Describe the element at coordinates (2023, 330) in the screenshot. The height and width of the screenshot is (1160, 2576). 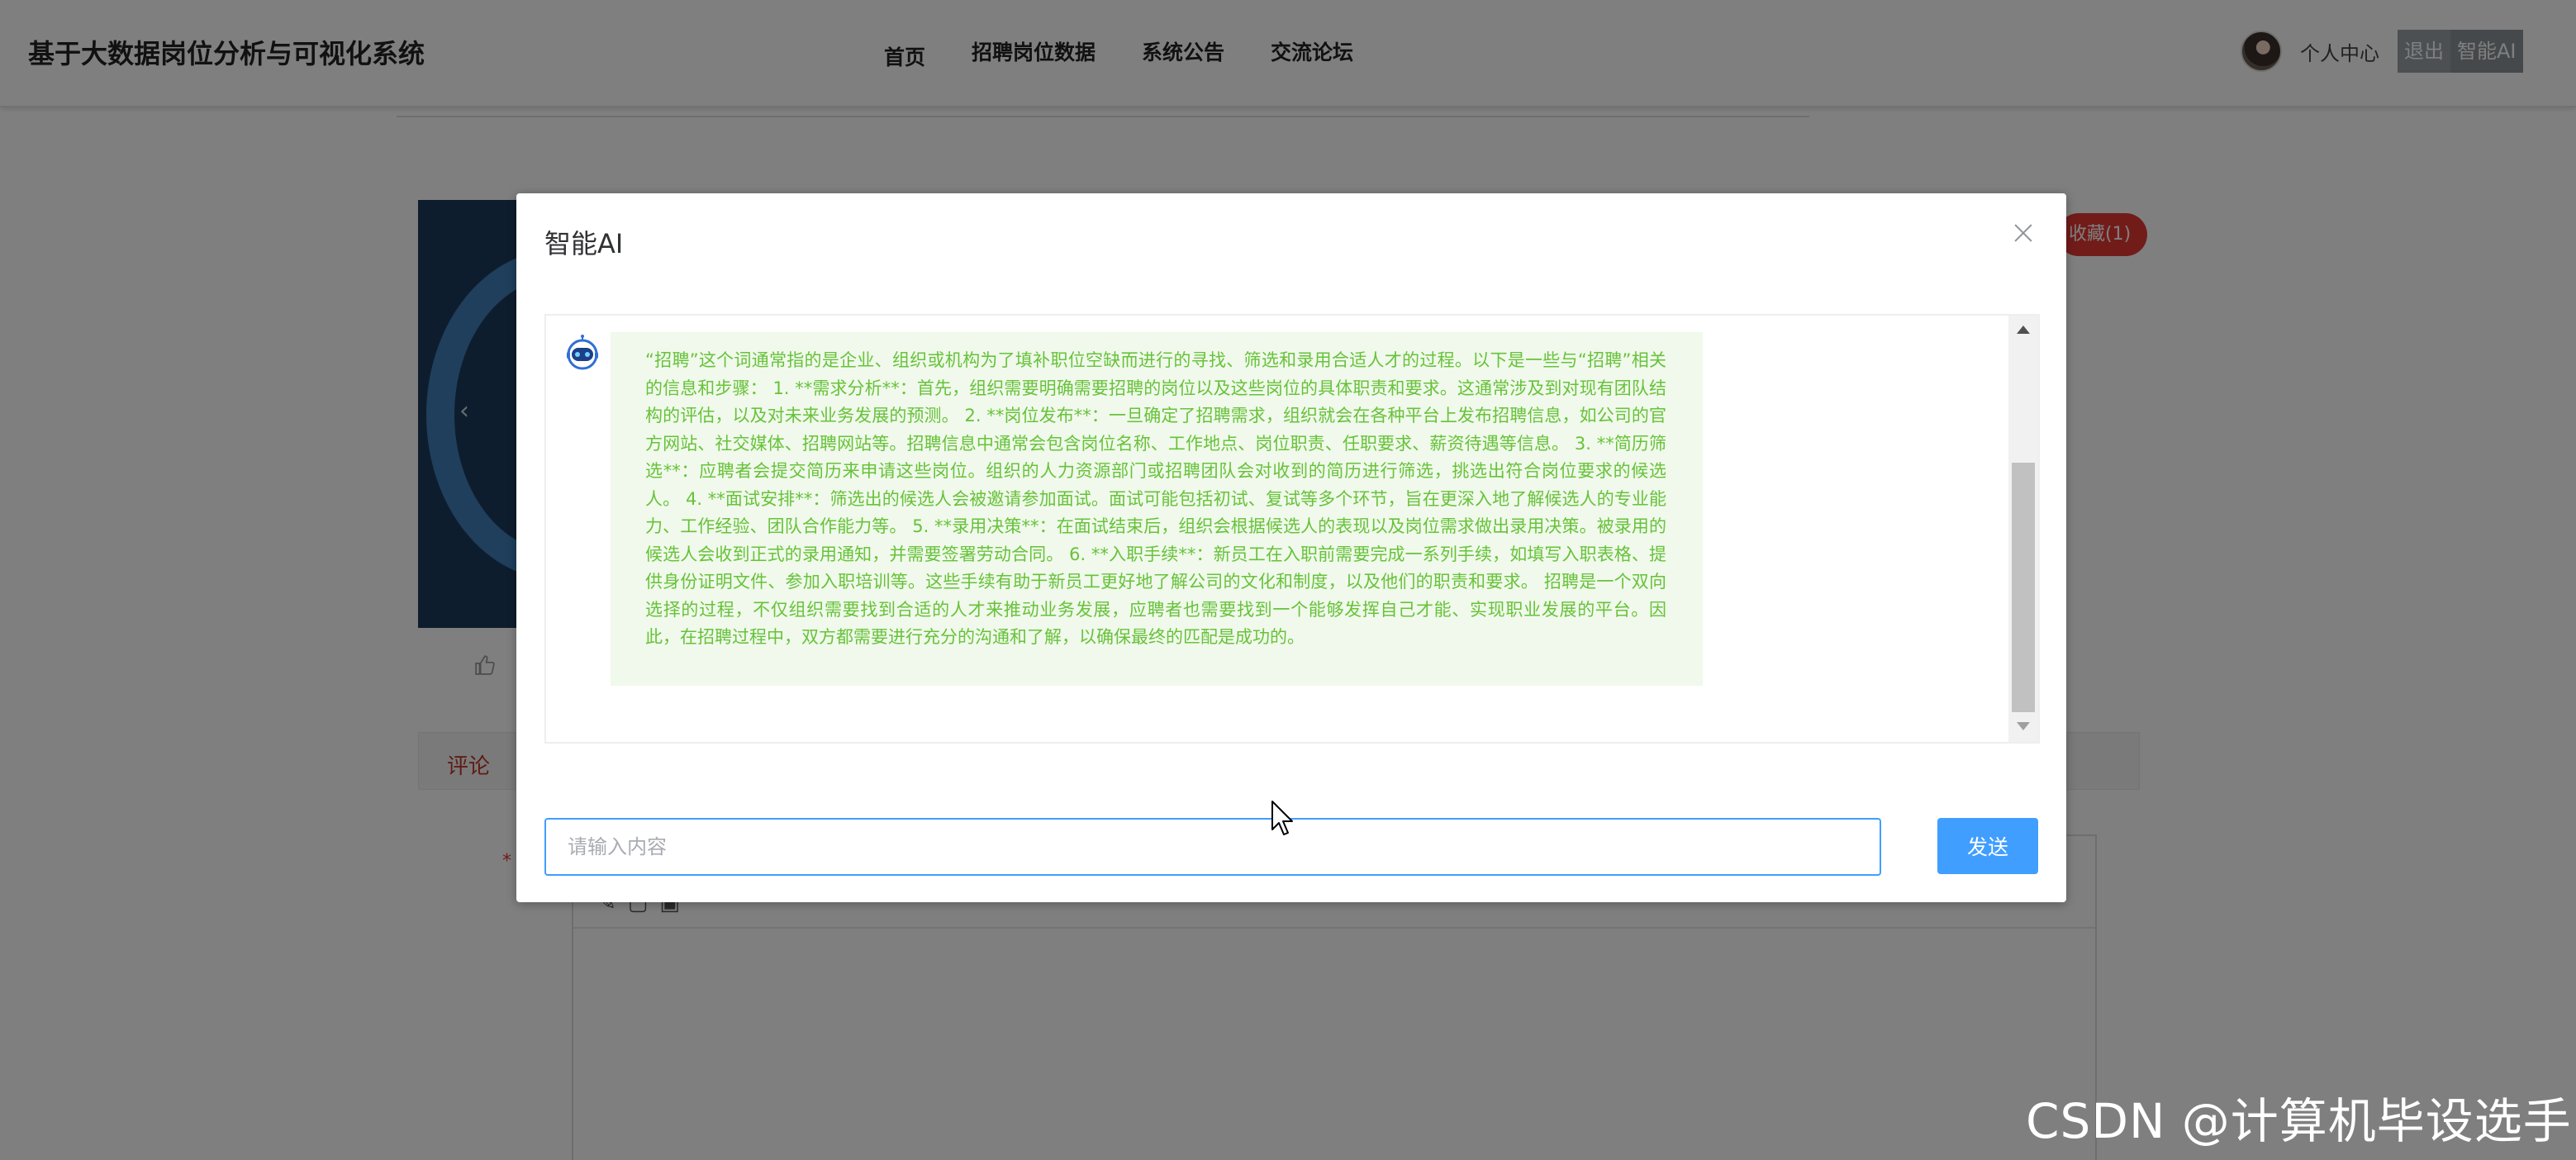
I see `scroll-up-arrow-icon` at that location.